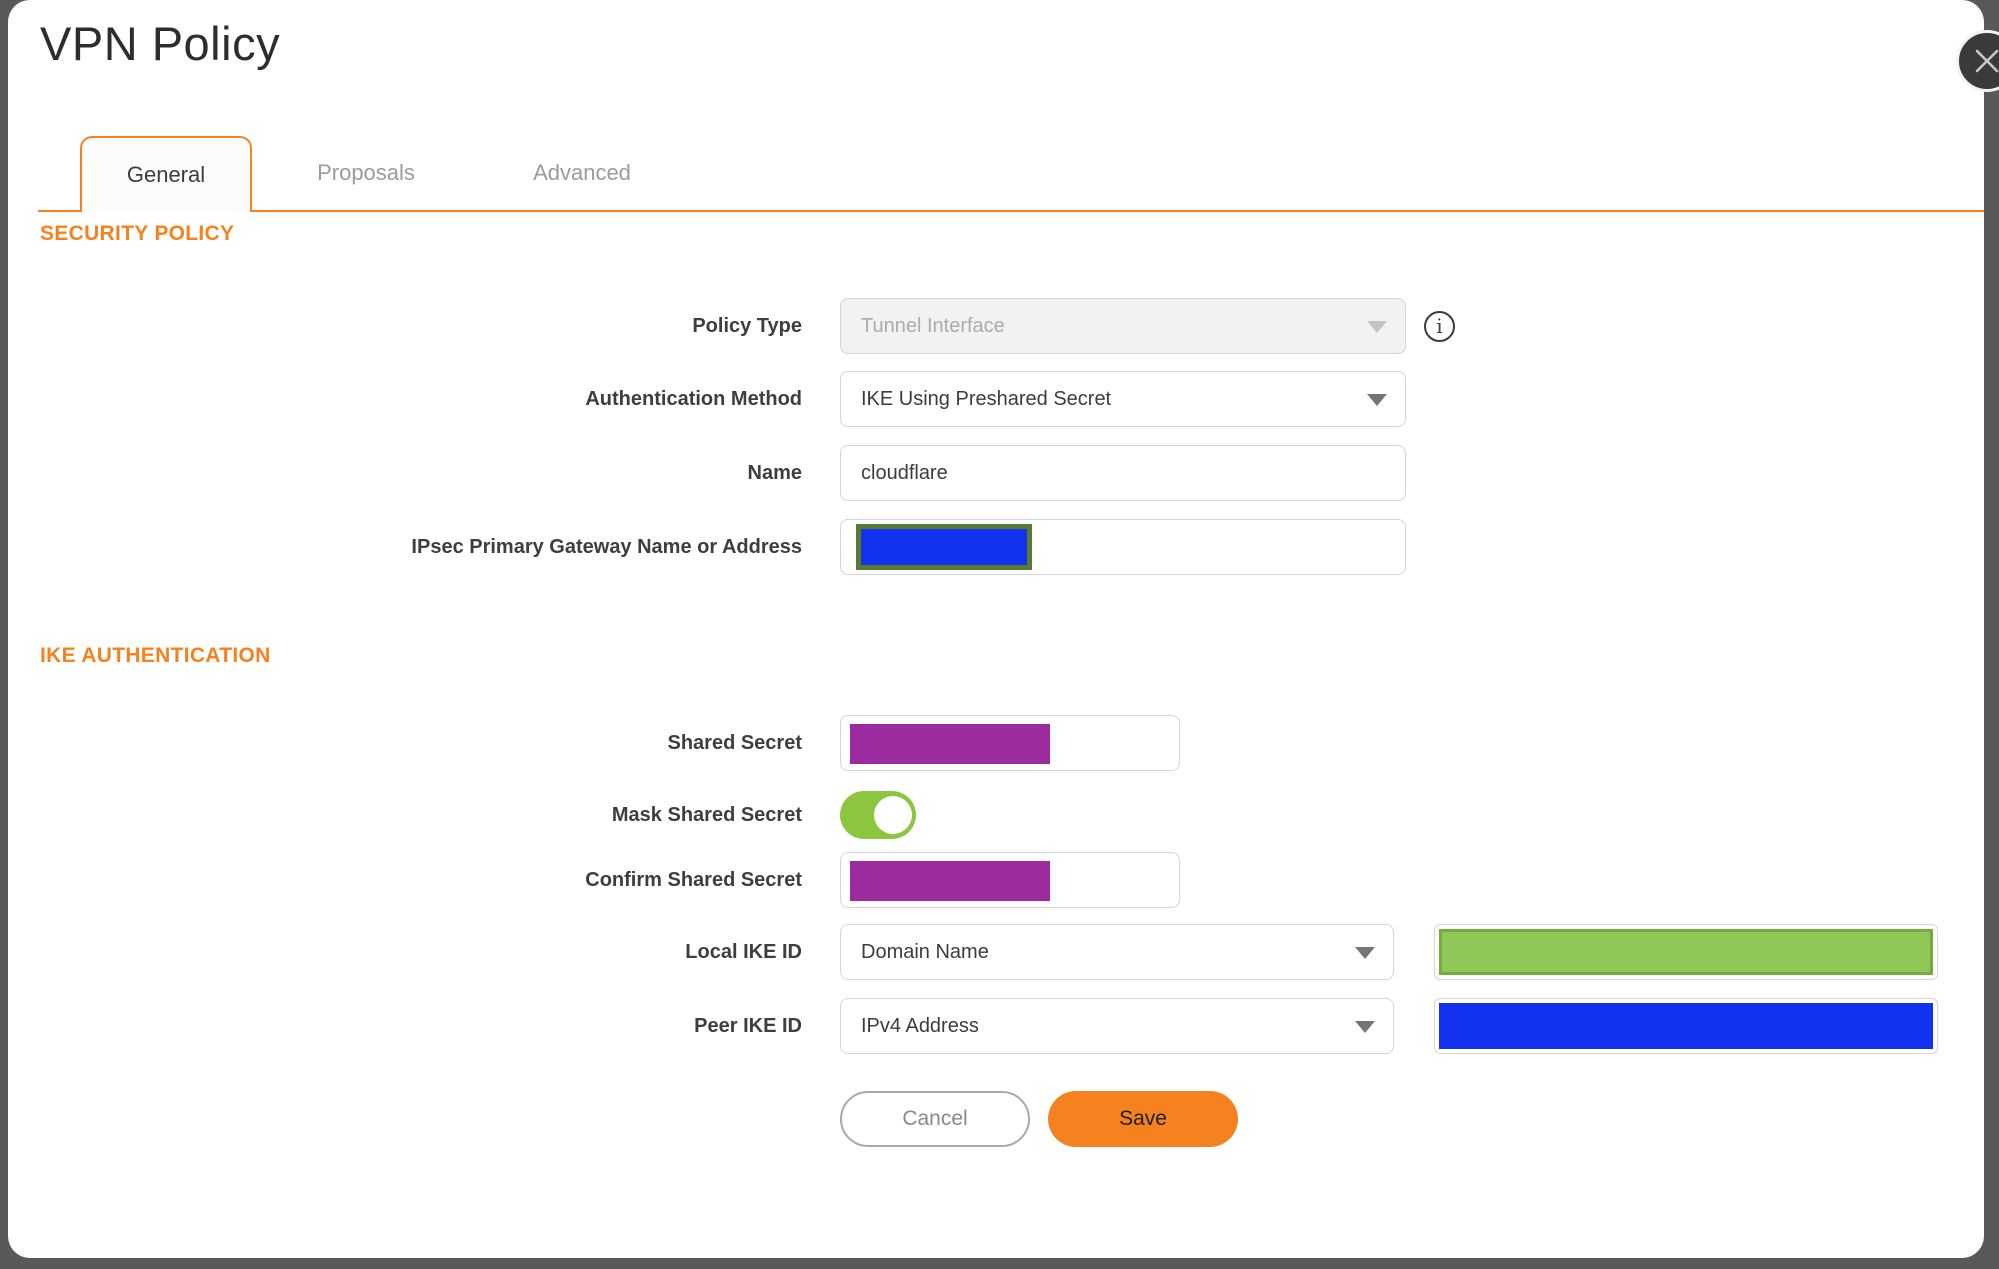 This screenshot has height=1269, width=1999. I want to click on authentication-method-label: Authentication Method, so click(693, 398).